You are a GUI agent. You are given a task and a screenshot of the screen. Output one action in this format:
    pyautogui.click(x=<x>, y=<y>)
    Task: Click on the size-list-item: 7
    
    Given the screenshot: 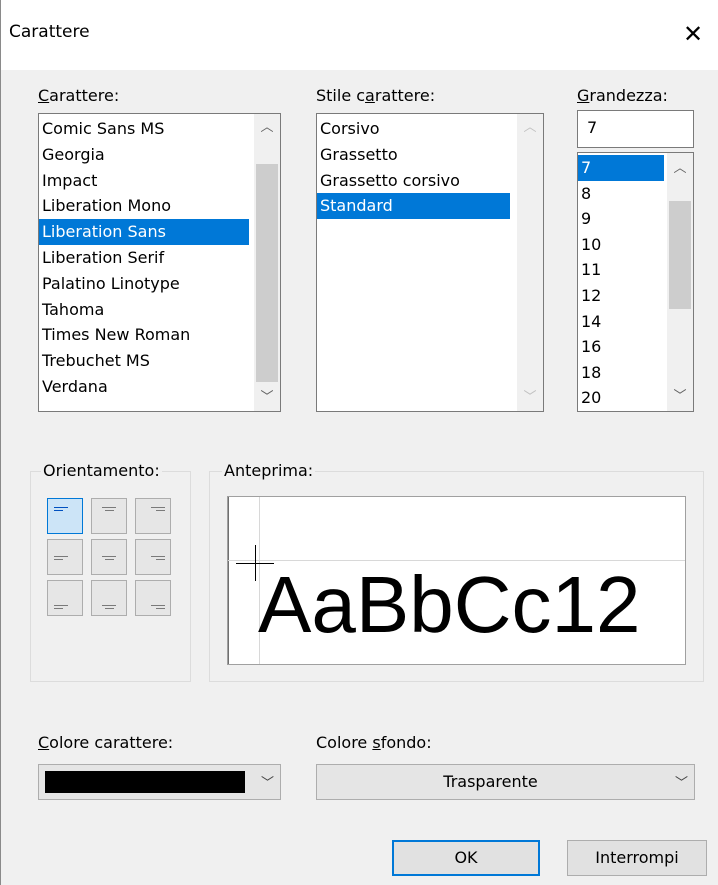 What is the action you would take?
    pyautogui.click(x=621, y=168)
    